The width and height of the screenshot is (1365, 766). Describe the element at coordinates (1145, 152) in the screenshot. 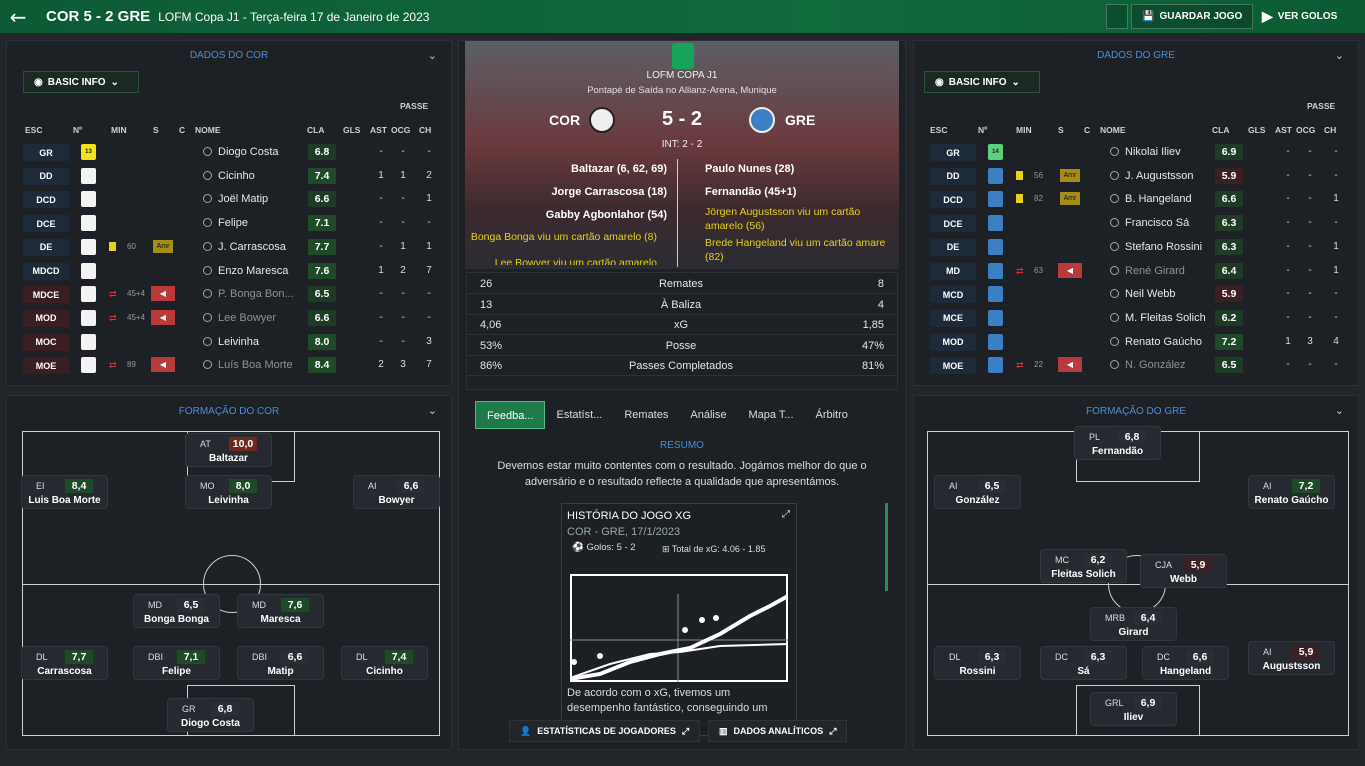

I see `player-name: Nikolai Iliev` at that location.